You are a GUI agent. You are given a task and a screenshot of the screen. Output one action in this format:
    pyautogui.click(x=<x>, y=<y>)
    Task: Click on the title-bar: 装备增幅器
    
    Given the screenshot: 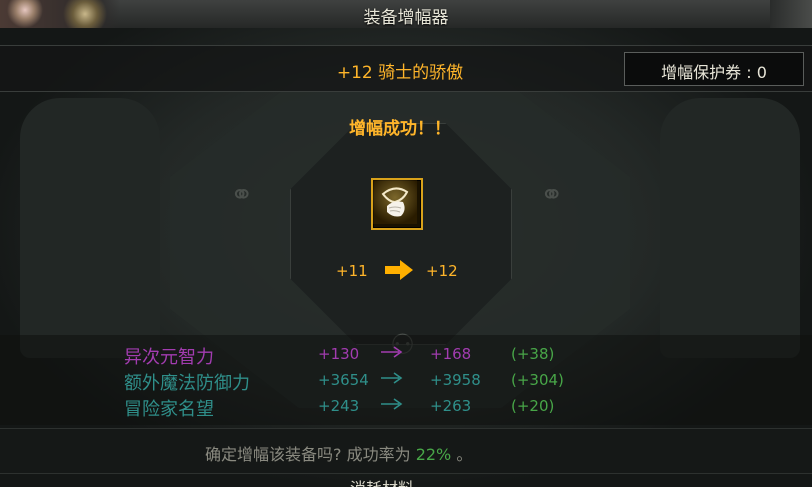 What is the action you would take?
    pyautogui.click(x=406, y=14)
    